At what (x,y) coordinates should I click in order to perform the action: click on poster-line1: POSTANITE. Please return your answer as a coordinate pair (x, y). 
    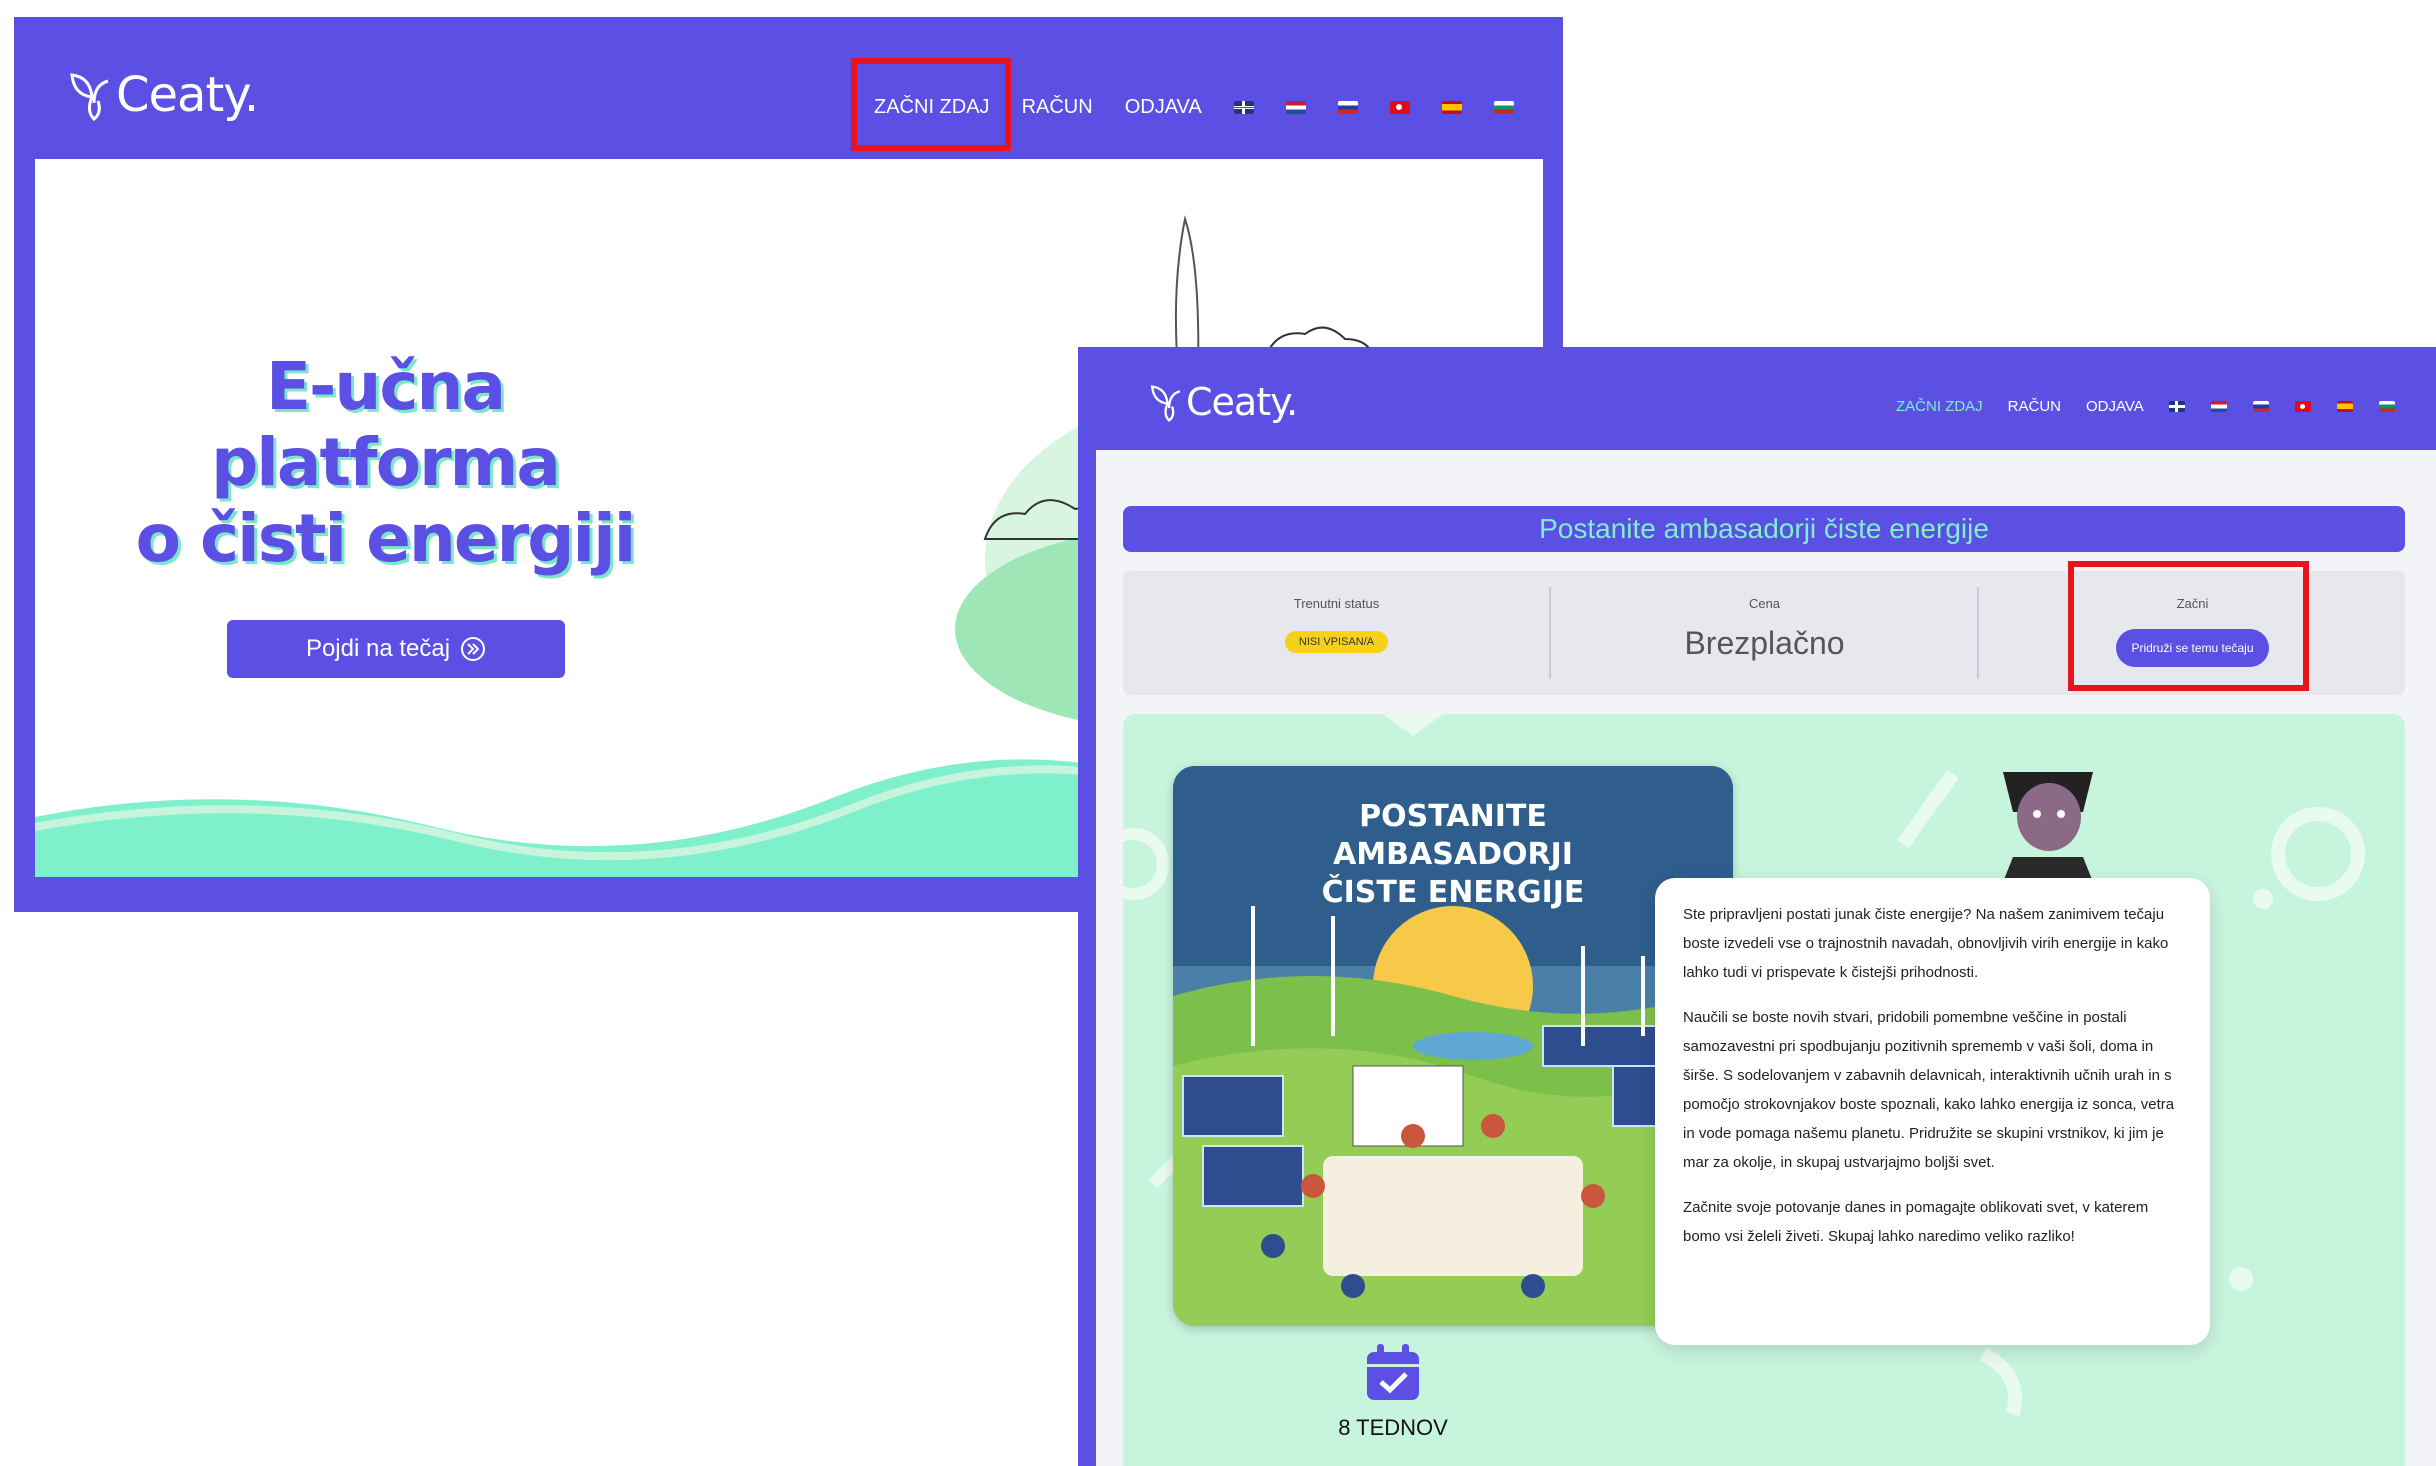
    Looking at the image, I should click on (1453, 816).